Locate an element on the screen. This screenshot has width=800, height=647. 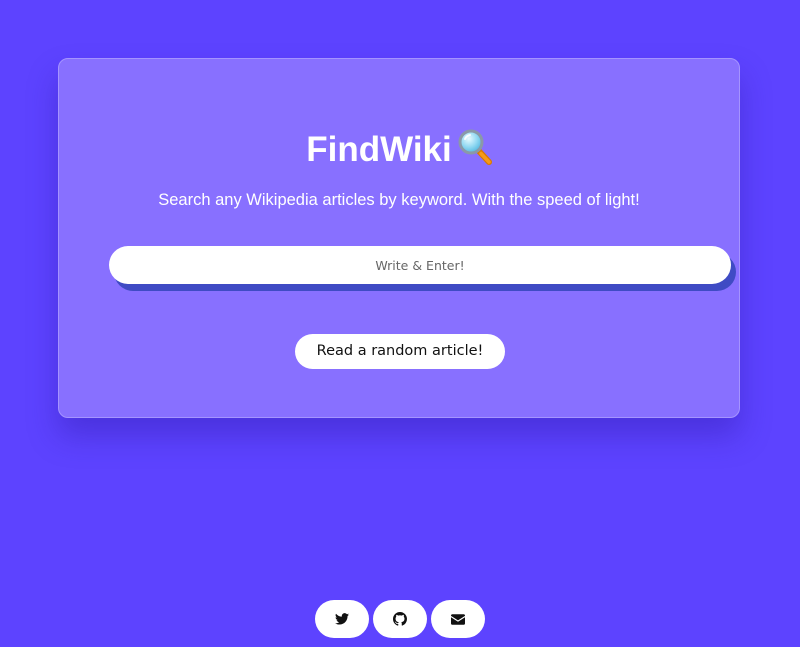
social-links is located at coordinates (401, 619).